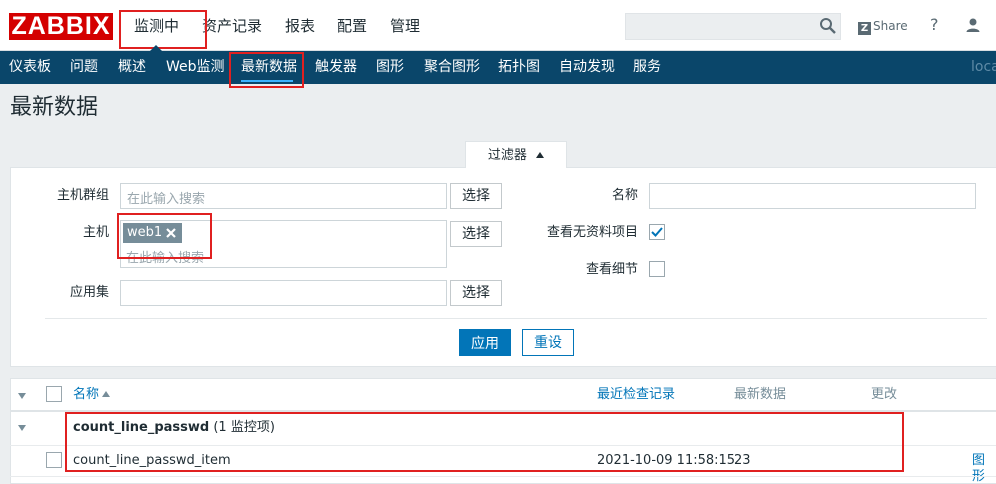  I want to click on nav-graphs: 图形, so click(390, 67).